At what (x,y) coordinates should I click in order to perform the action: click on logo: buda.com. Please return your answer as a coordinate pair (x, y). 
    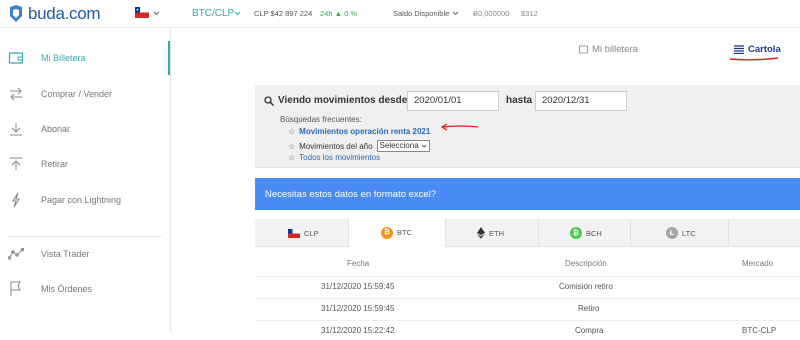
    Looking at the image, I should click on (54, 14).